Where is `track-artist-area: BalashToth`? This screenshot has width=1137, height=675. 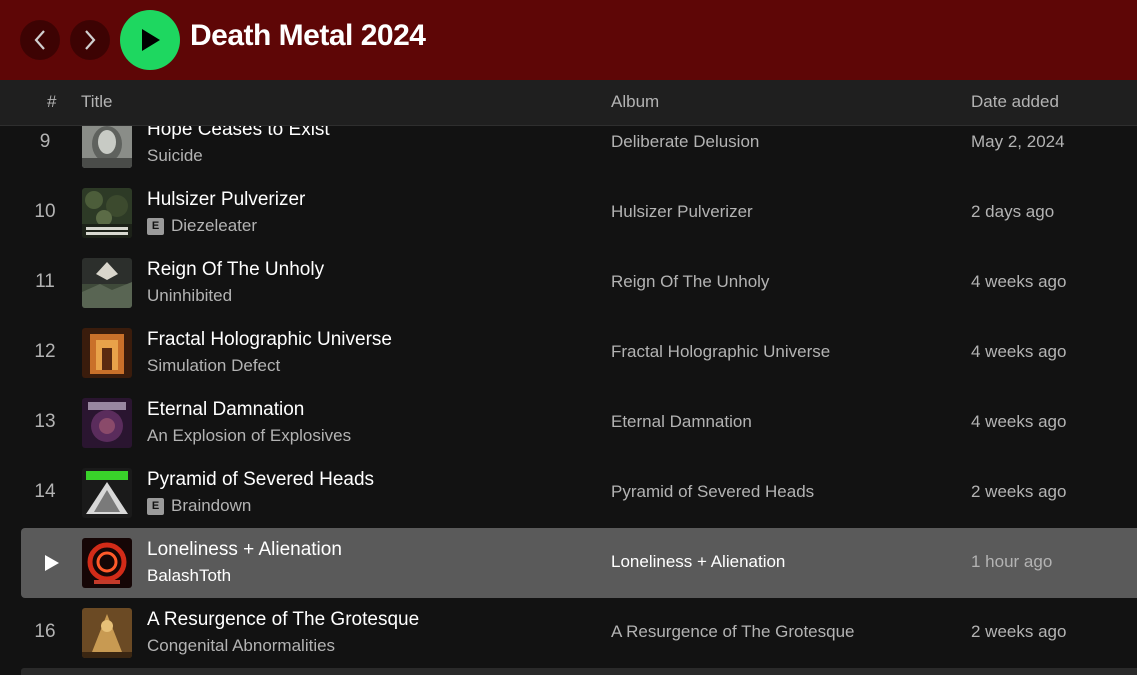
track-artist-area: BalashToth is located at coordinates (189, 576).